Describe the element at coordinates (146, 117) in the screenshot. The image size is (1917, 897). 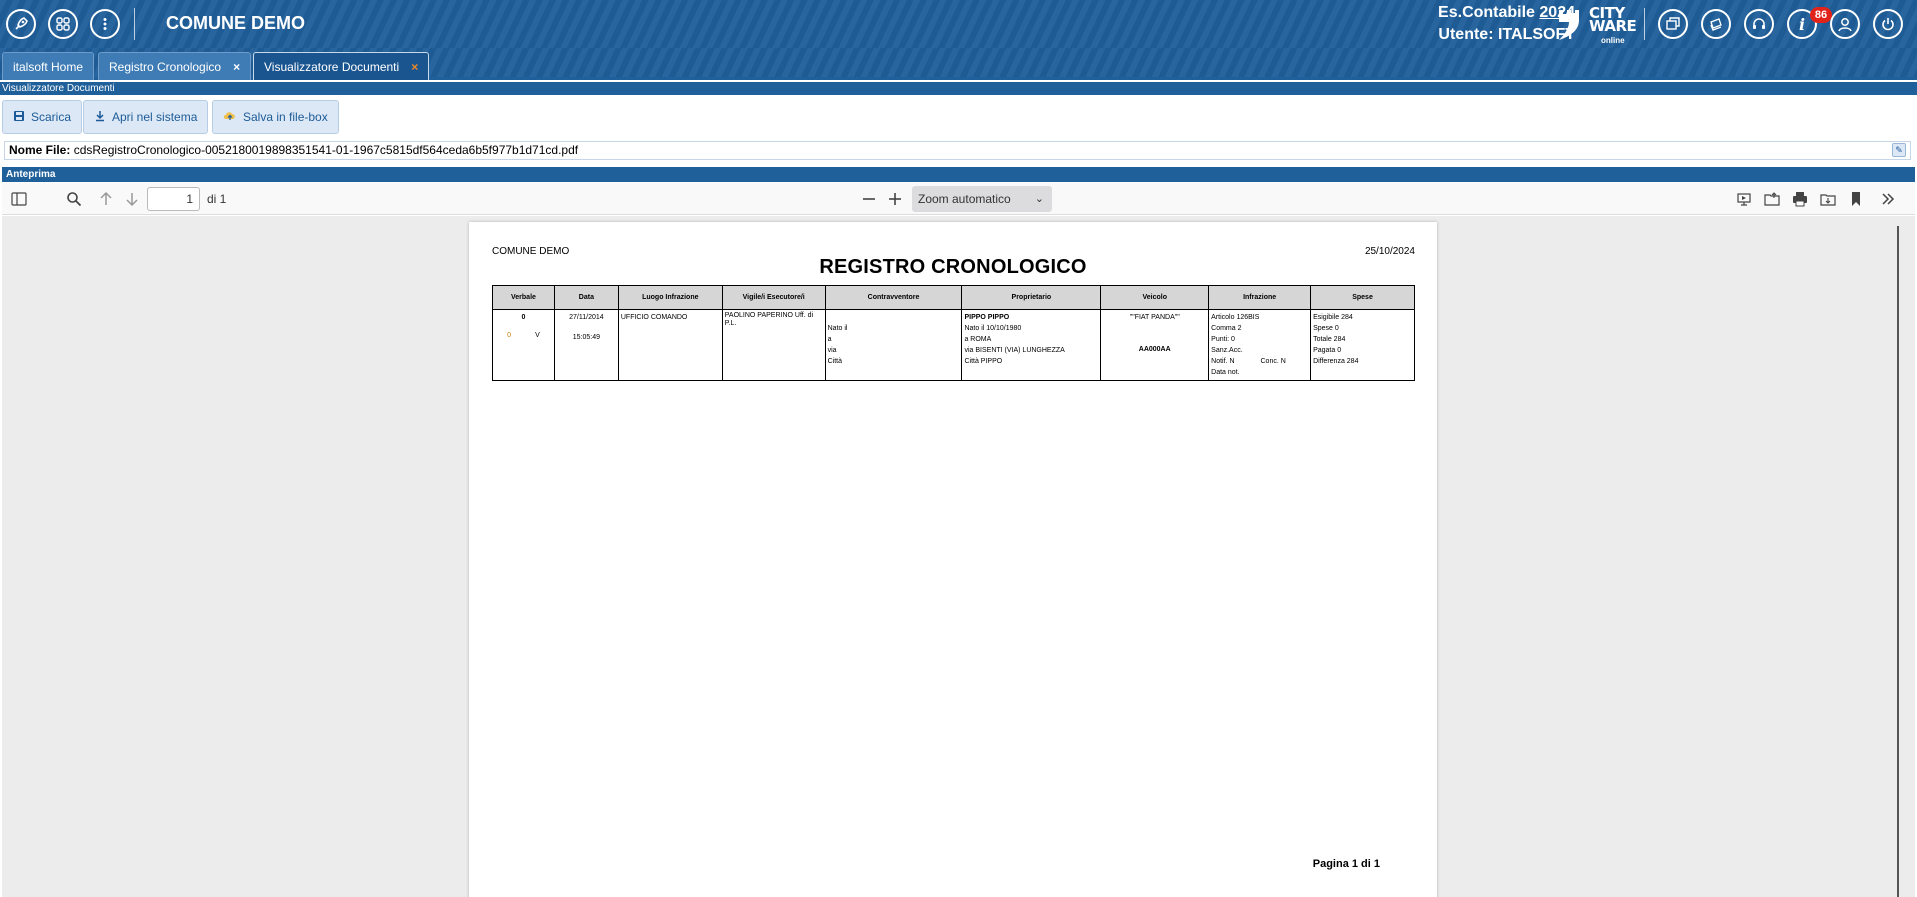
I see `apri-nel-sistema-button: Apri nel sistema` at that location.